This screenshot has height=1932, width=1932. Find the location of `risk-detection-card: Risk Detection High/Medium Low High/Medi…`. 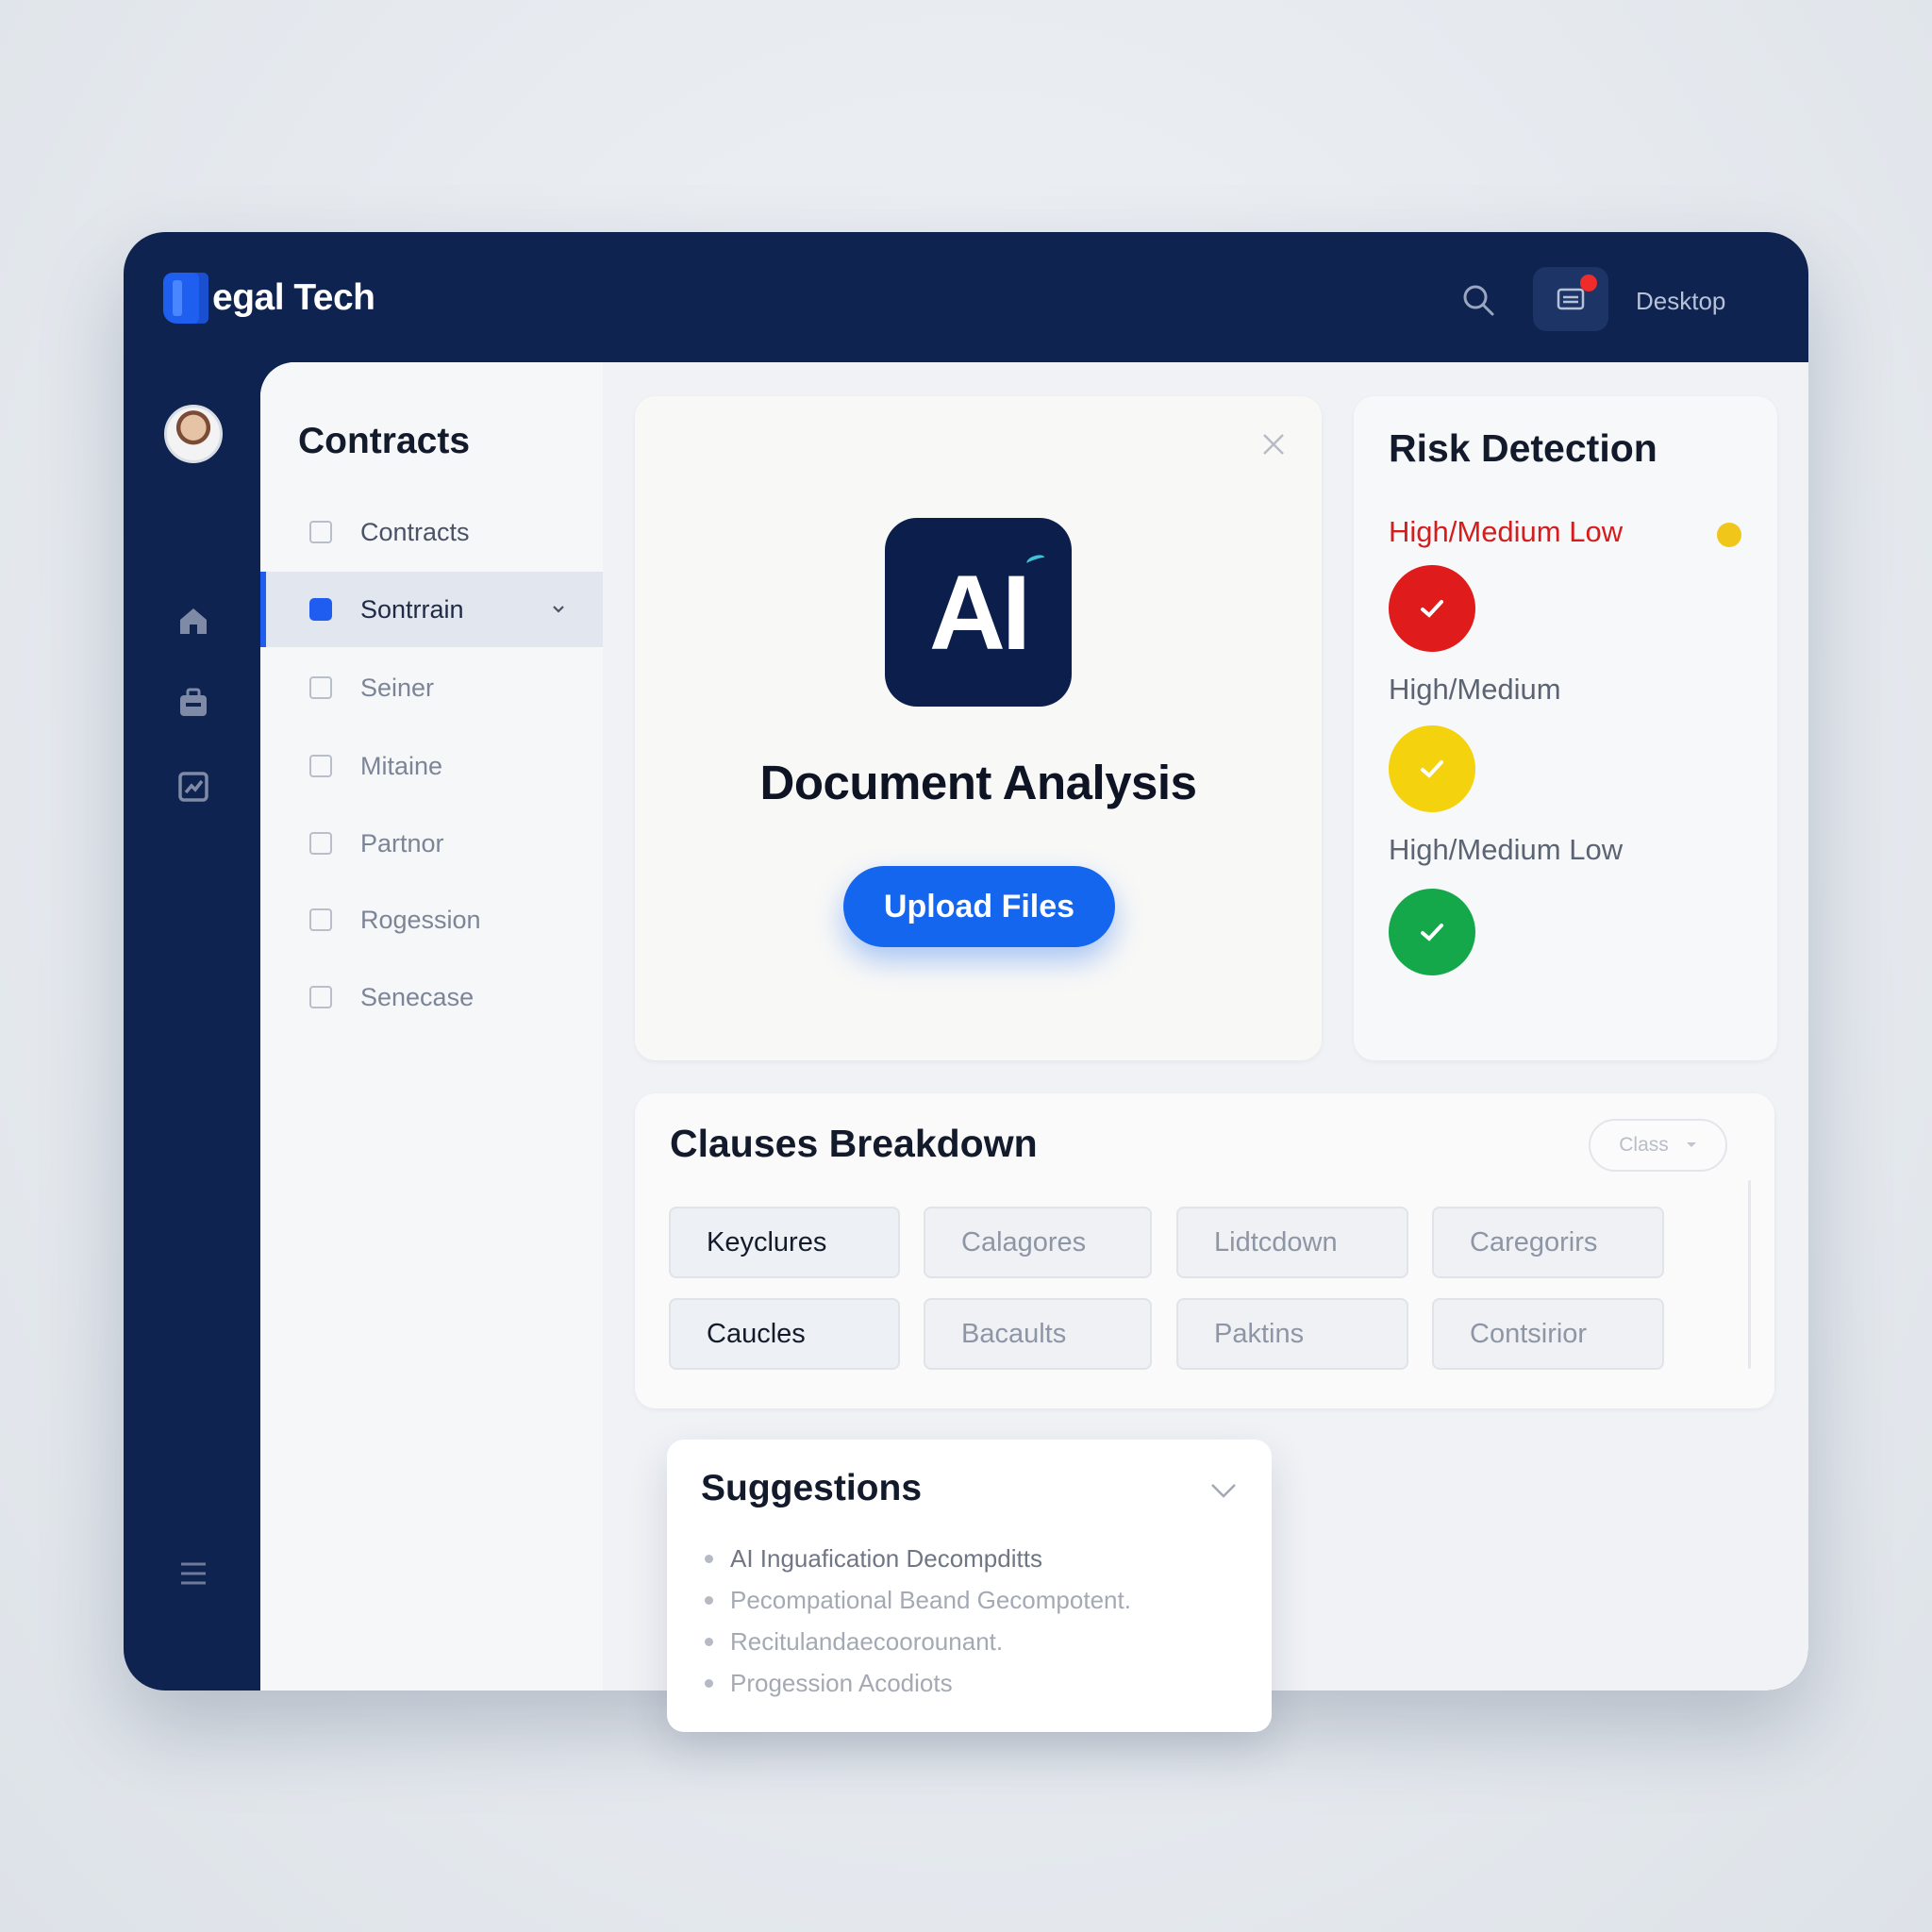

risk-detection-card: Risk Detection High/Medium Low High/Medi… is located at coordinates (1566, 728).